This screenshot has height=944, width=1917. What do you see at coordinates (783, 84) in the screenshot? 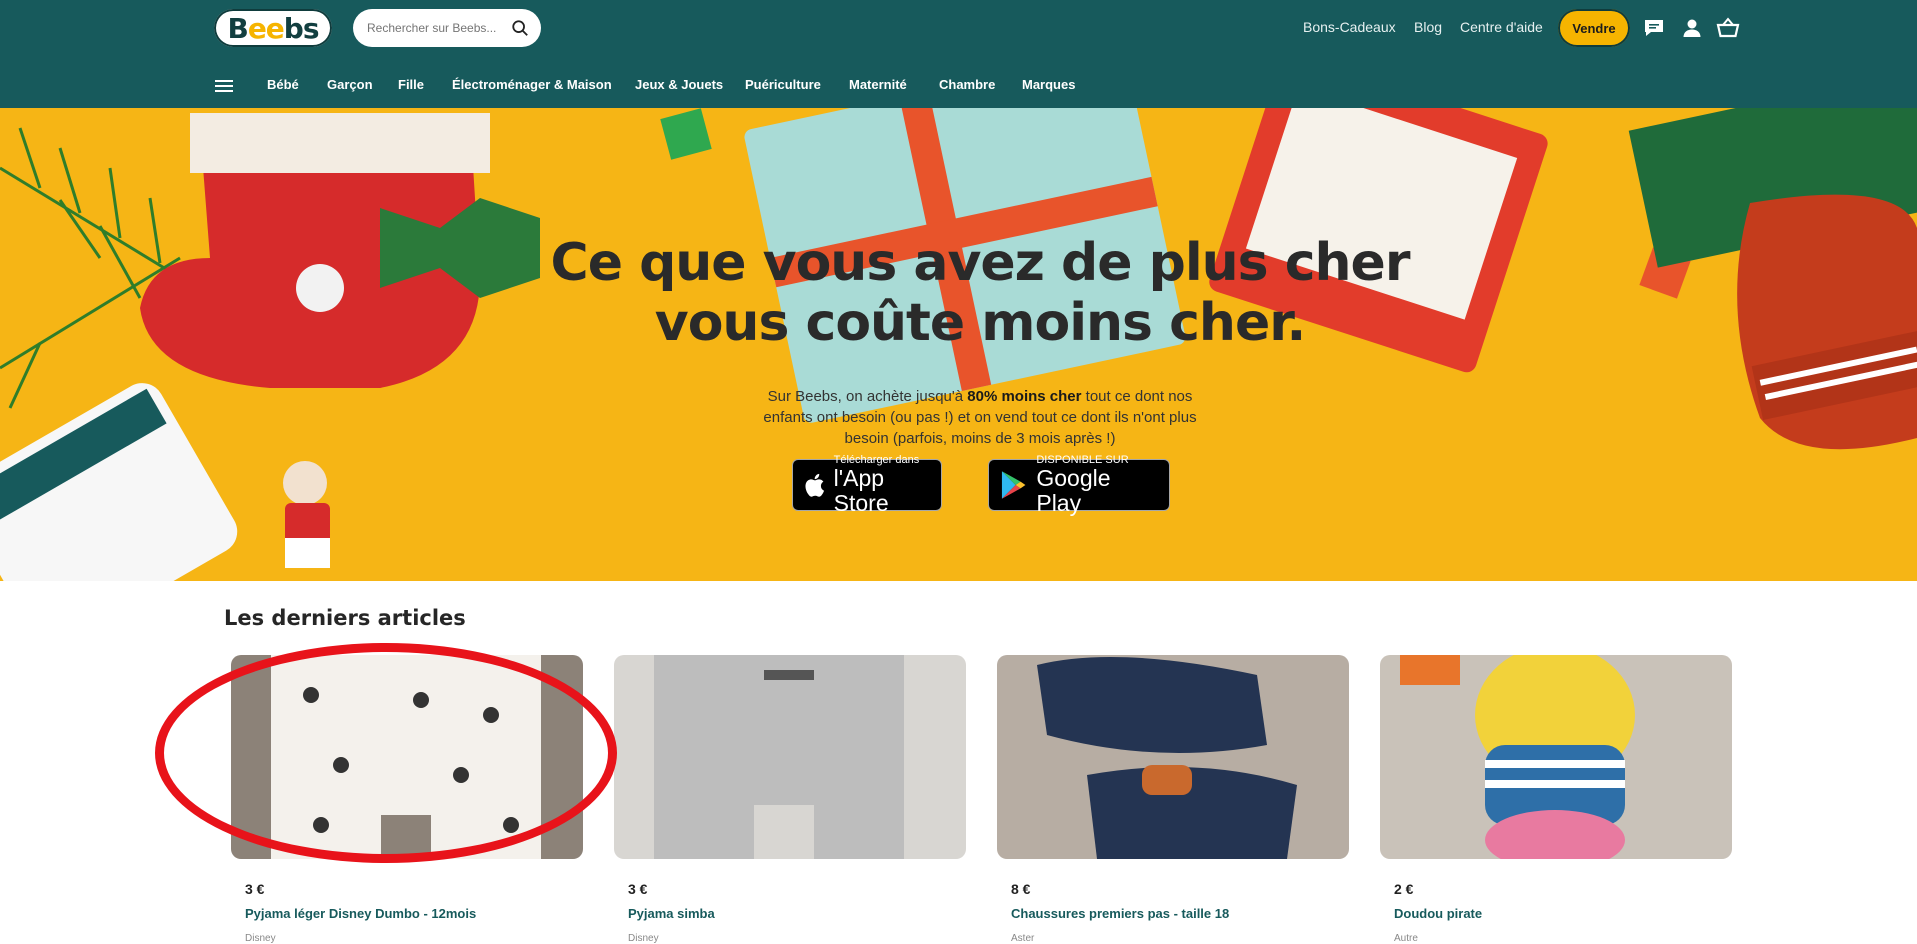
I see `nav-puericulture: Puériculture` at bounding box center [783, 84].